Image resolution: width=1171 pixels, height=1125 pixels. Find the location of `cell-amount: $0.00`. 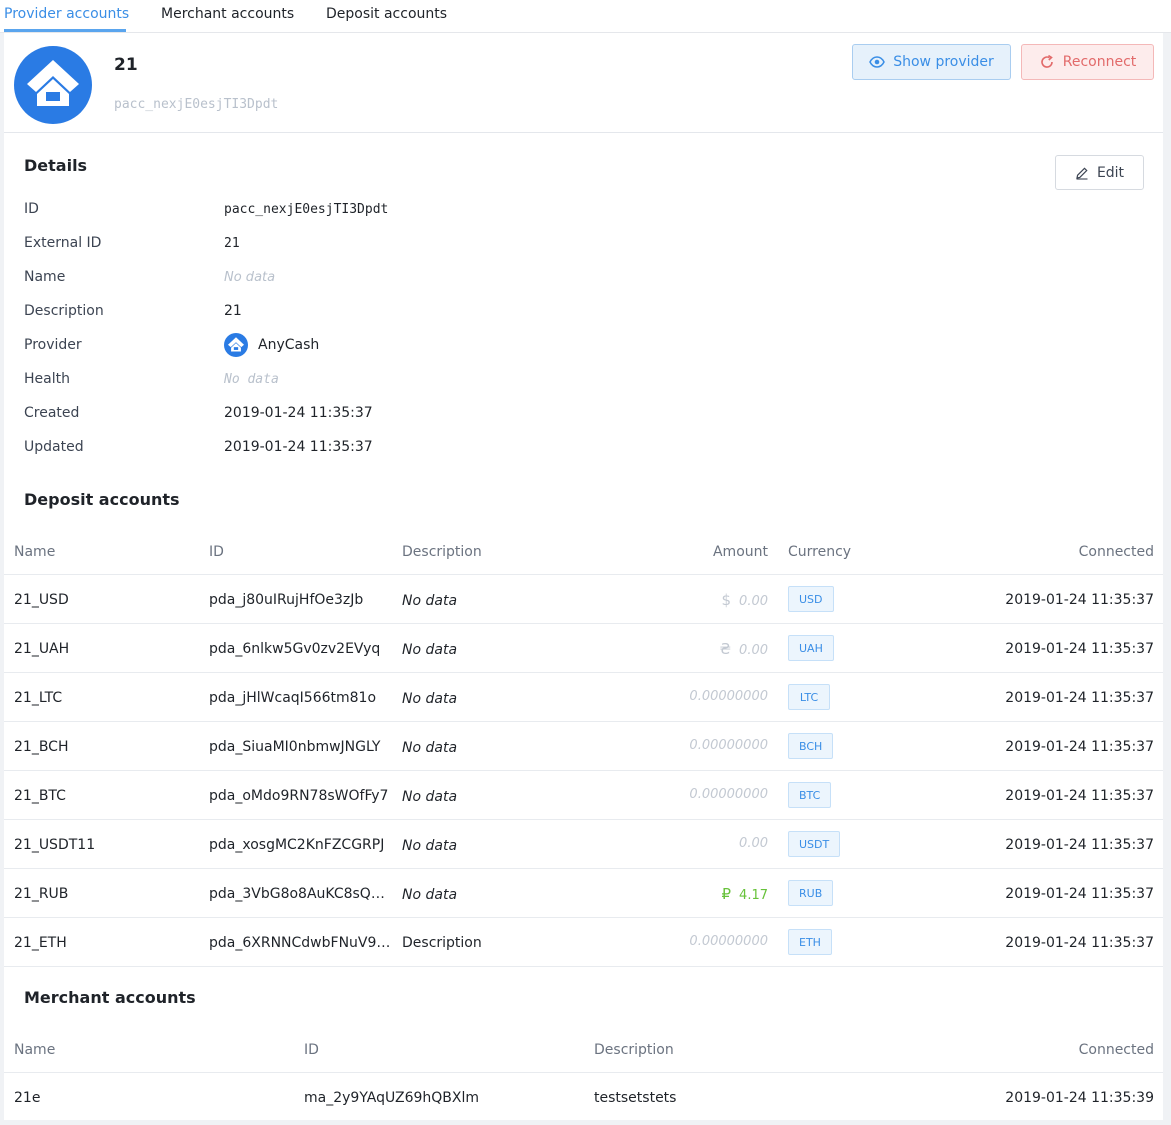

cell-amount: $0.00 is located at coordinates (745, 600).